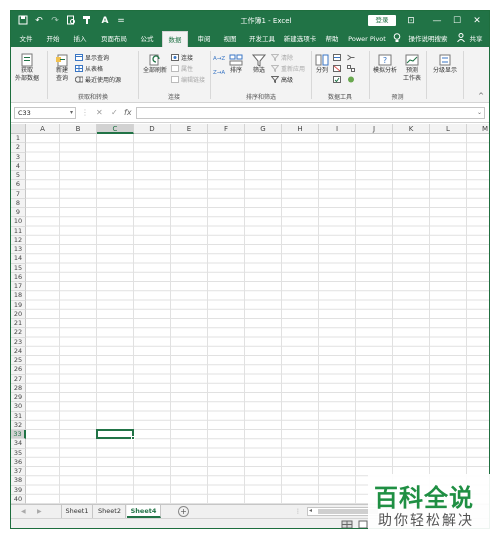  What do you see at coordinates (98, 80) in the screenshot?
I see `recent-sources-button: 最近使用的源` at bounding box center [98, 80].